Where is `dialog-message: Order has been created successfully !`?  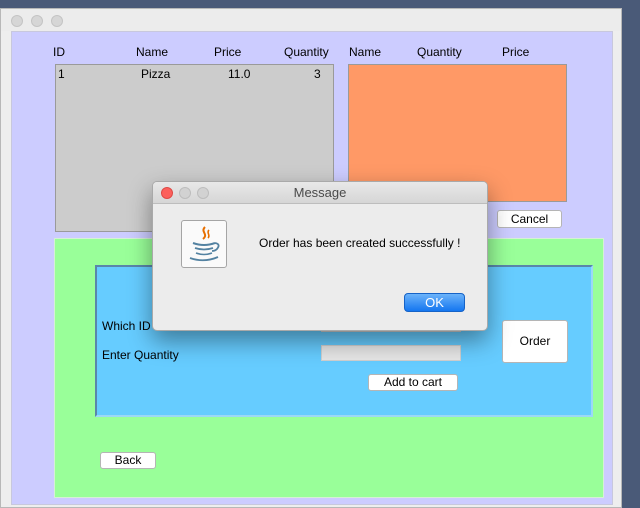
dialog-message: Order has been created successfully ! is located at coordinates (360, 243).